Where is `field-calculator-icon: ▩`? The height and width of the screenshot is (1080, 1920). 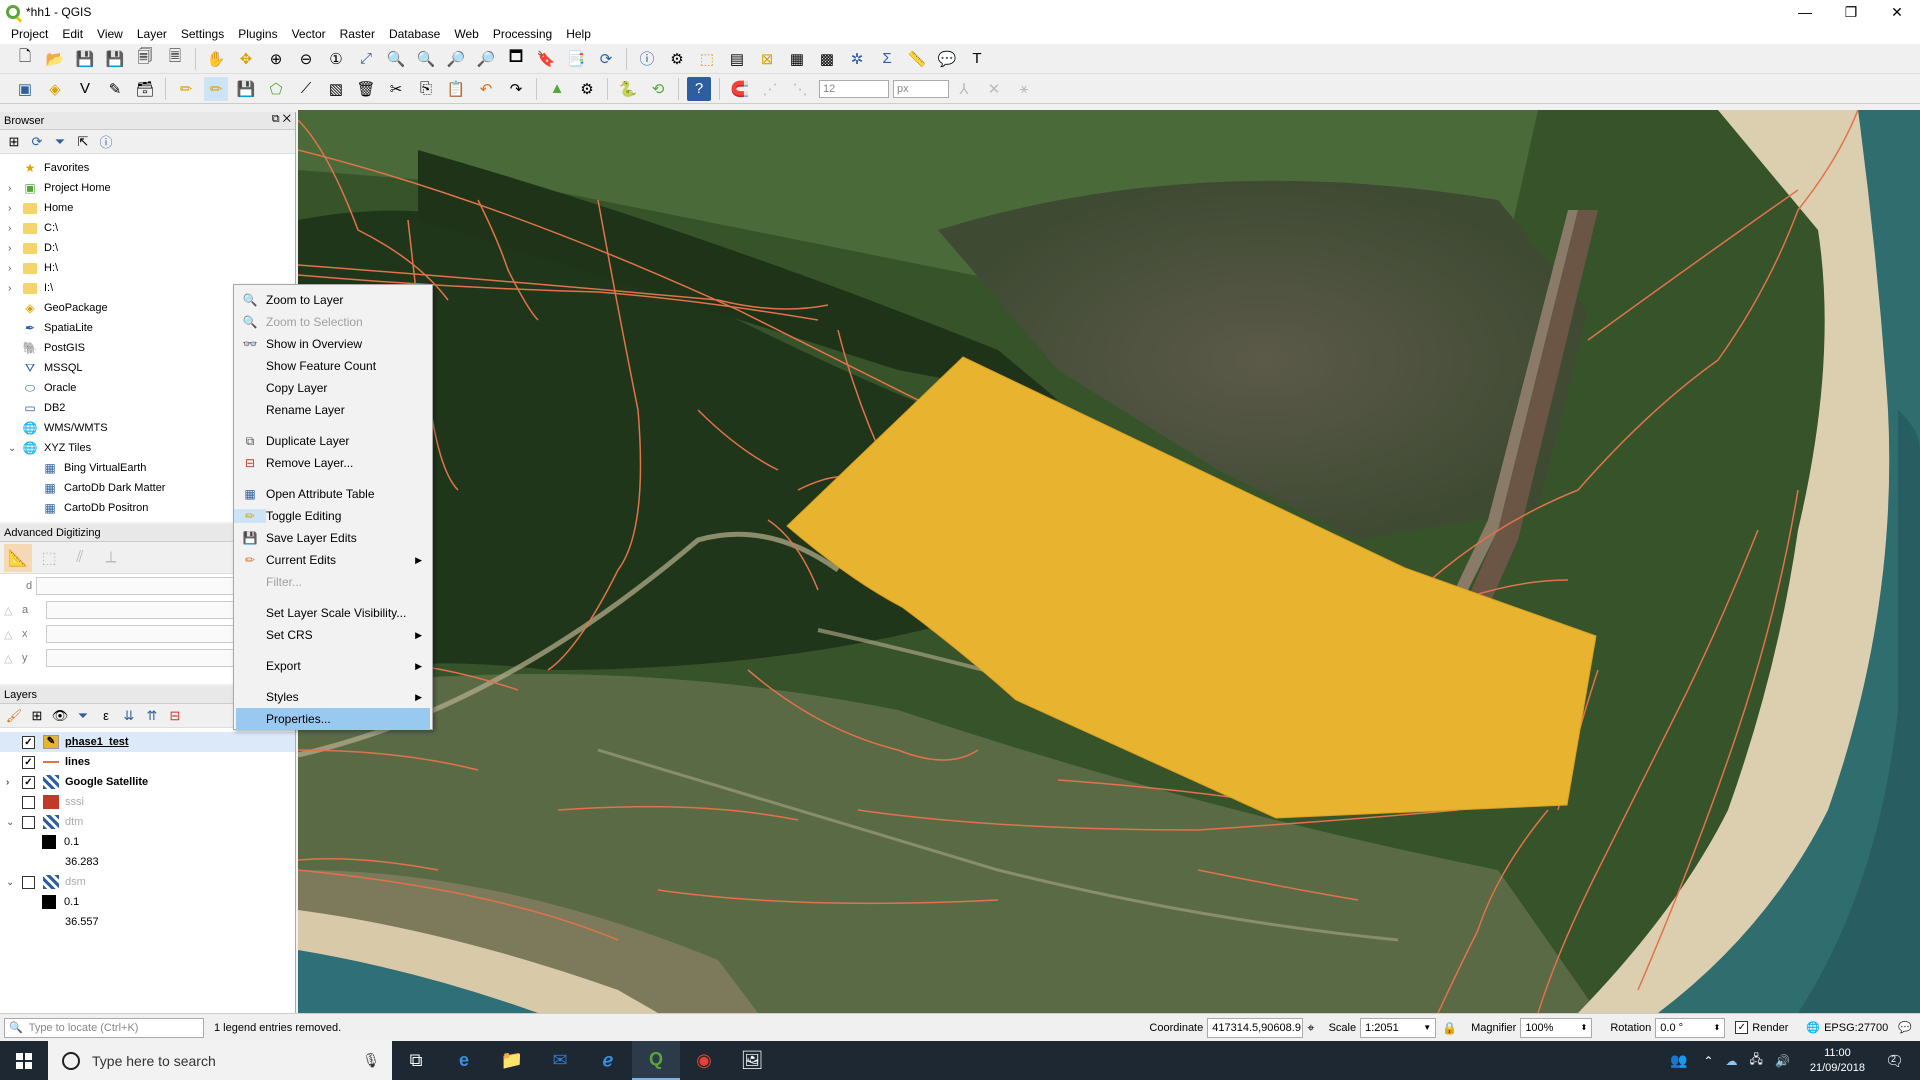
field-calculator-icon: ▩ is located at coordinates (827, 59).